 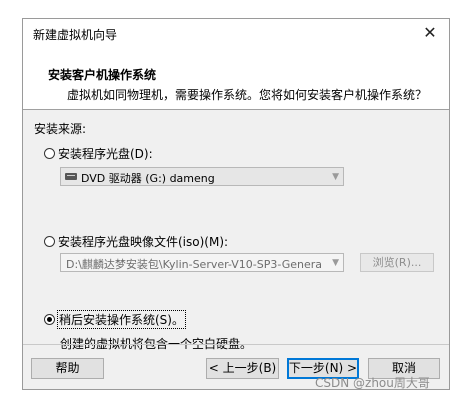 What do you see at coordinates (242, 368) in the screenshot?
I see `back-button: < 上一步(B)` at bounding box center [242, 368].